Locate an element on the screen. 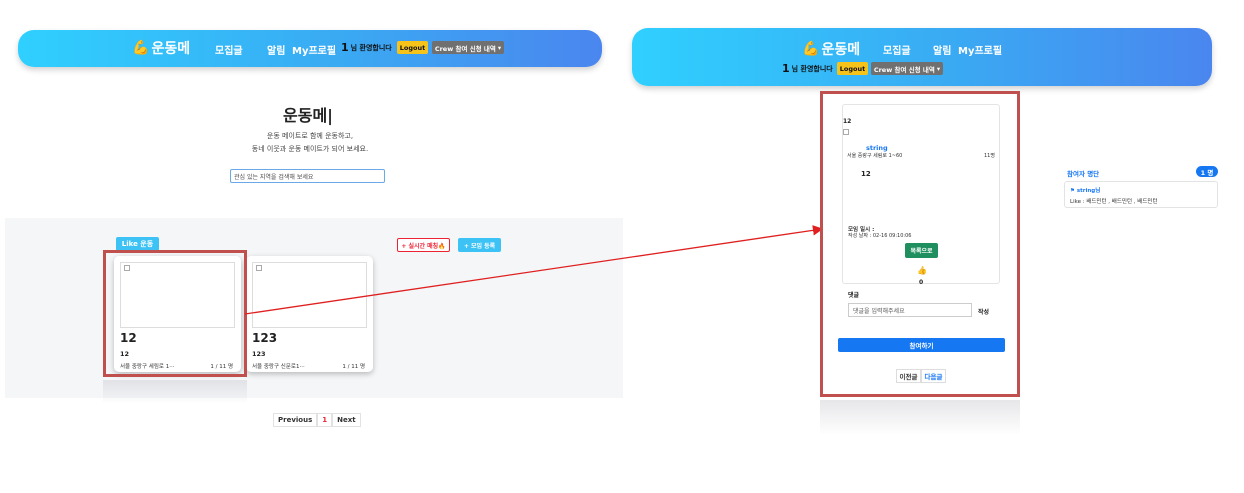  flex-arm-icon: 💪 is located at coordinates (811, 49).